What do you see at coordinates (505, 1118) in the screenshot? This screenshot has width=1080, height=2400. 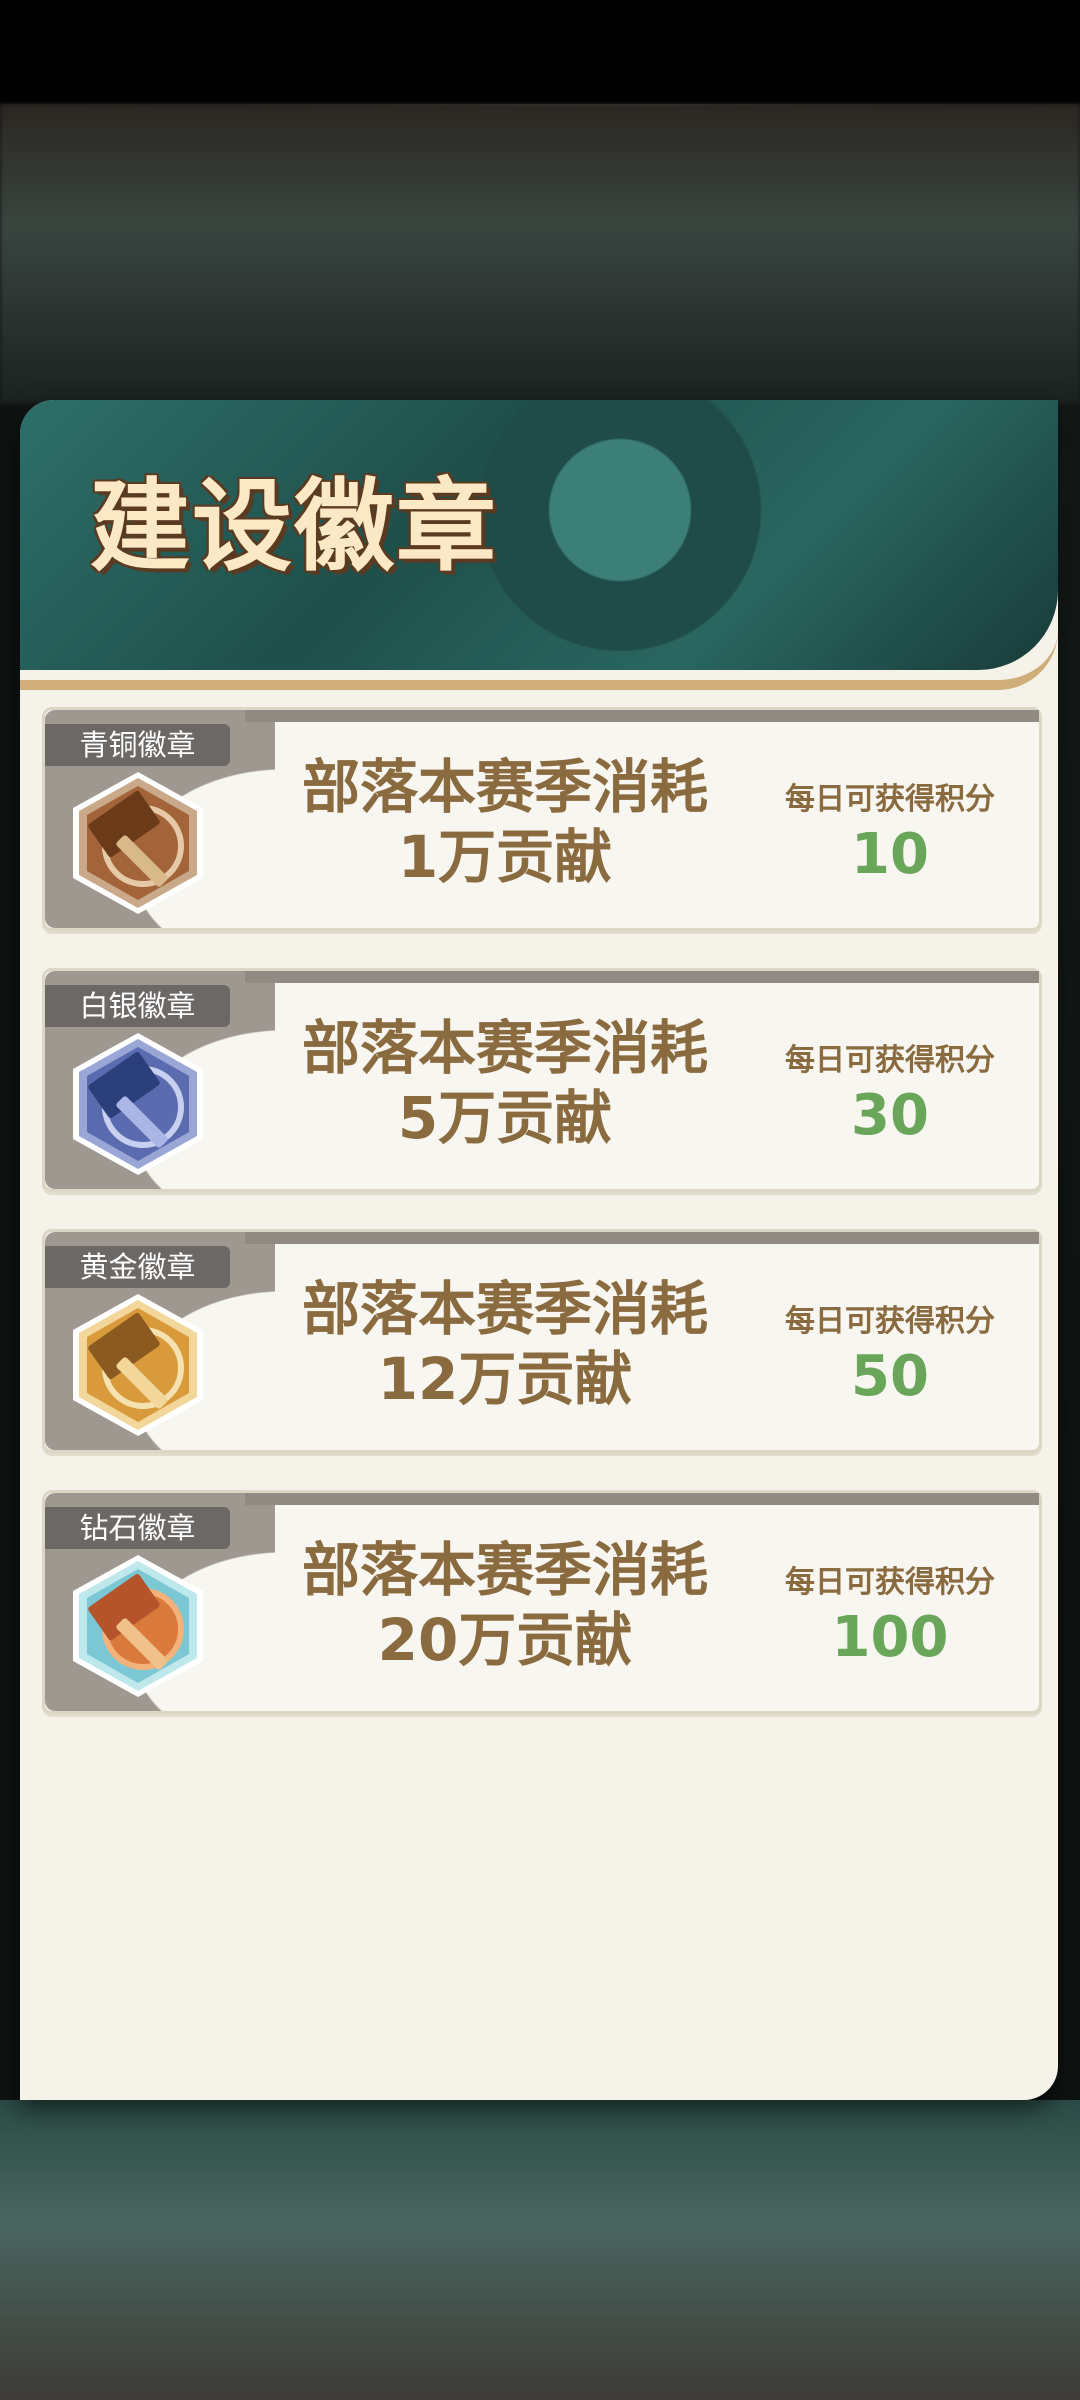 I see `requirement-line2: 5万贡献` at bounding box center [505, 1118].